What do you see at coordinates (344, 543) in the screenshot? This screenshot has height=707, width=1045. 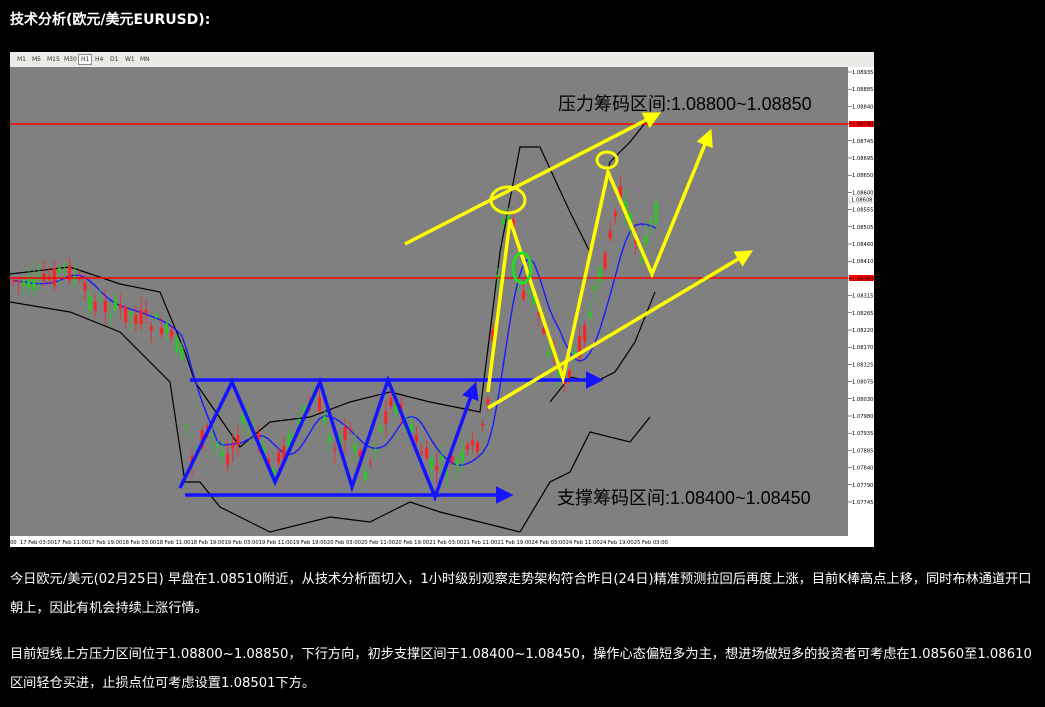 I see `x-tick-label: 20 Feb 03:00` at bounding box center [344, 543].